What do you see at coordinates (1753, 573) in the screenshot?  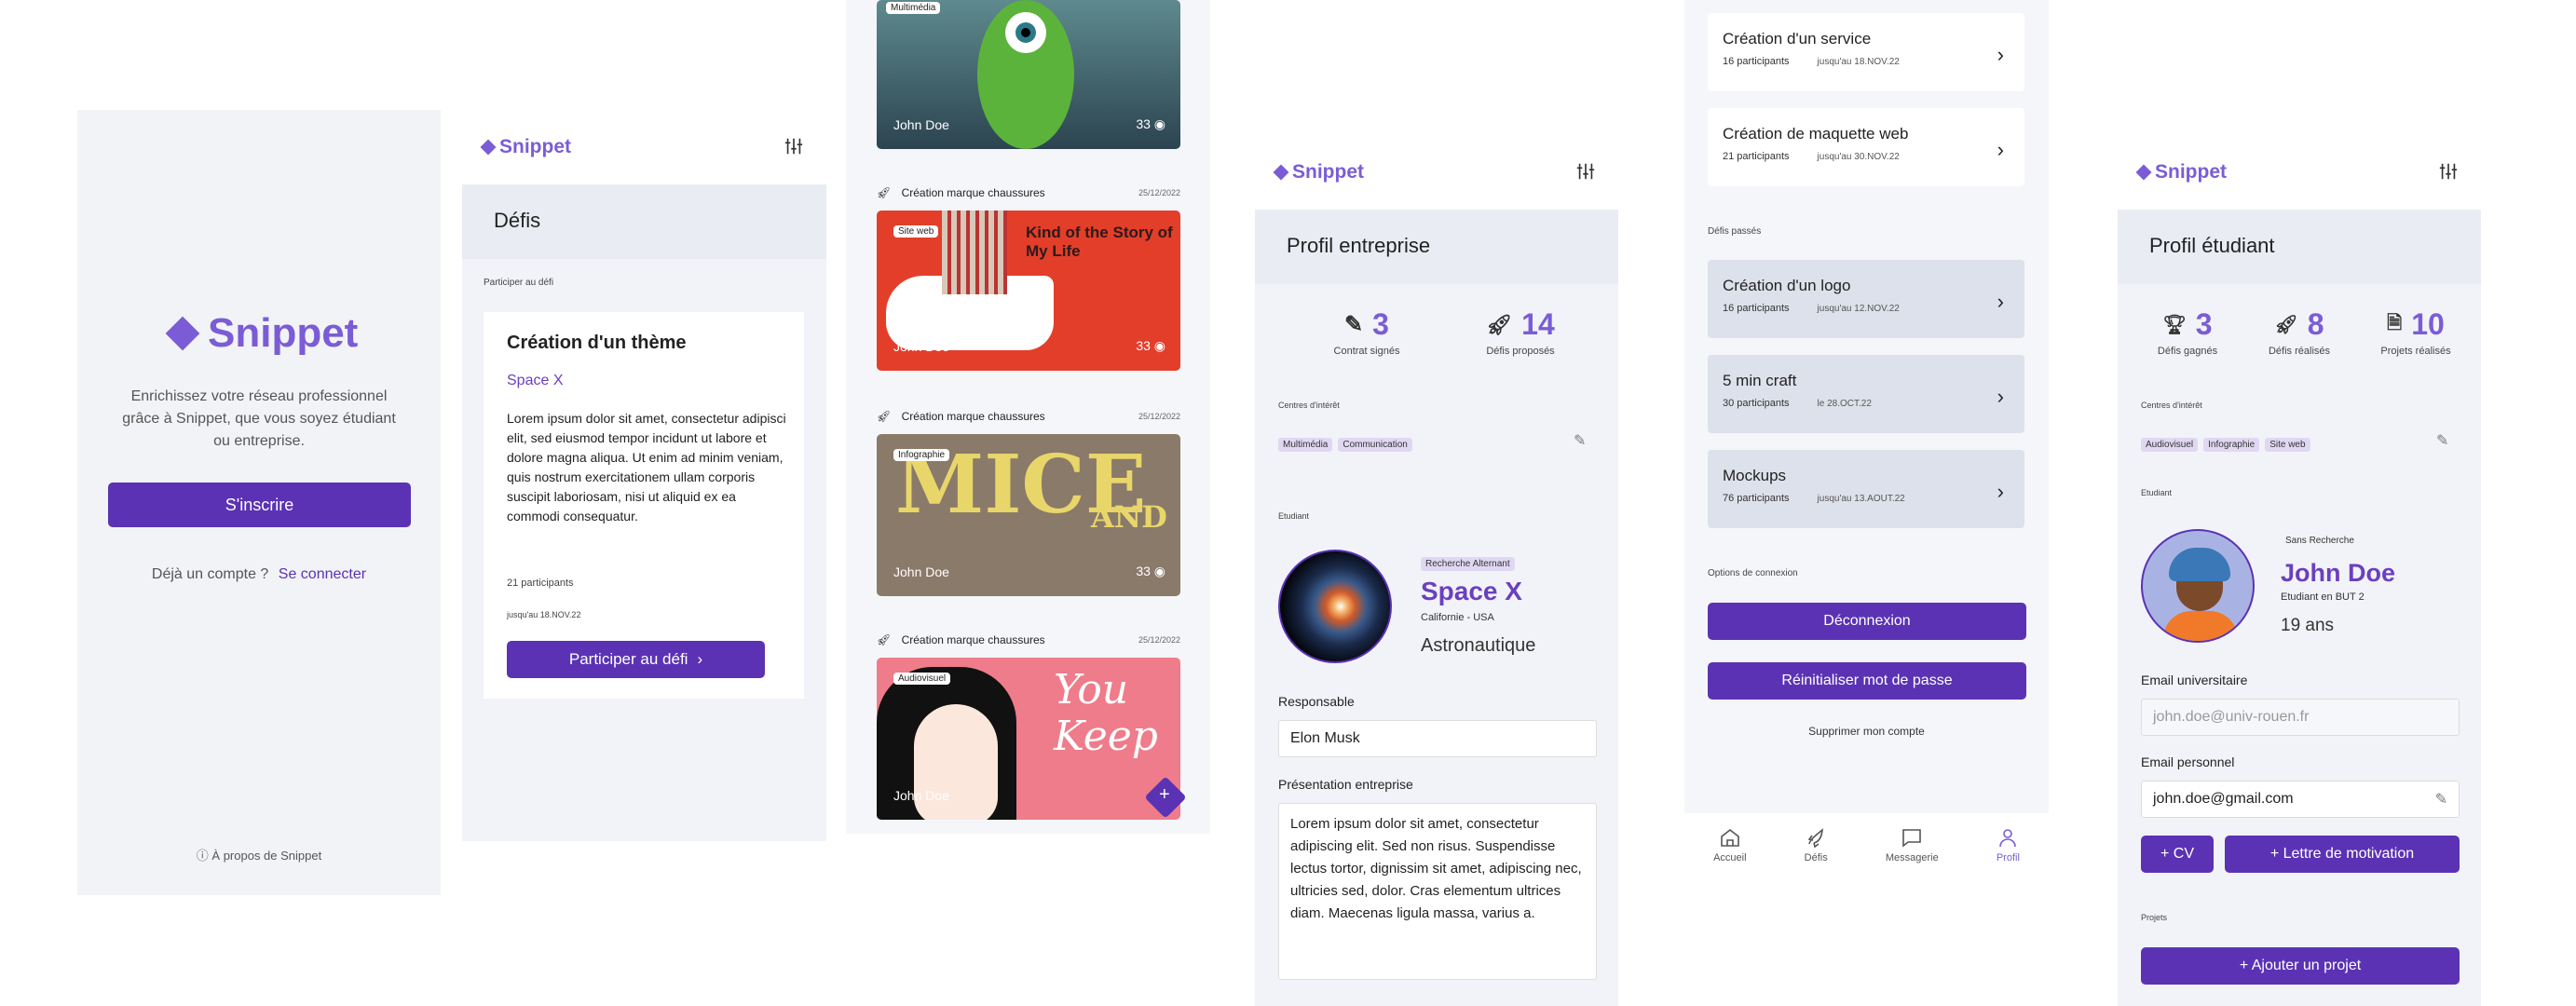 I see `options-label: Options de connexion` at bounding box center [1753, 573].